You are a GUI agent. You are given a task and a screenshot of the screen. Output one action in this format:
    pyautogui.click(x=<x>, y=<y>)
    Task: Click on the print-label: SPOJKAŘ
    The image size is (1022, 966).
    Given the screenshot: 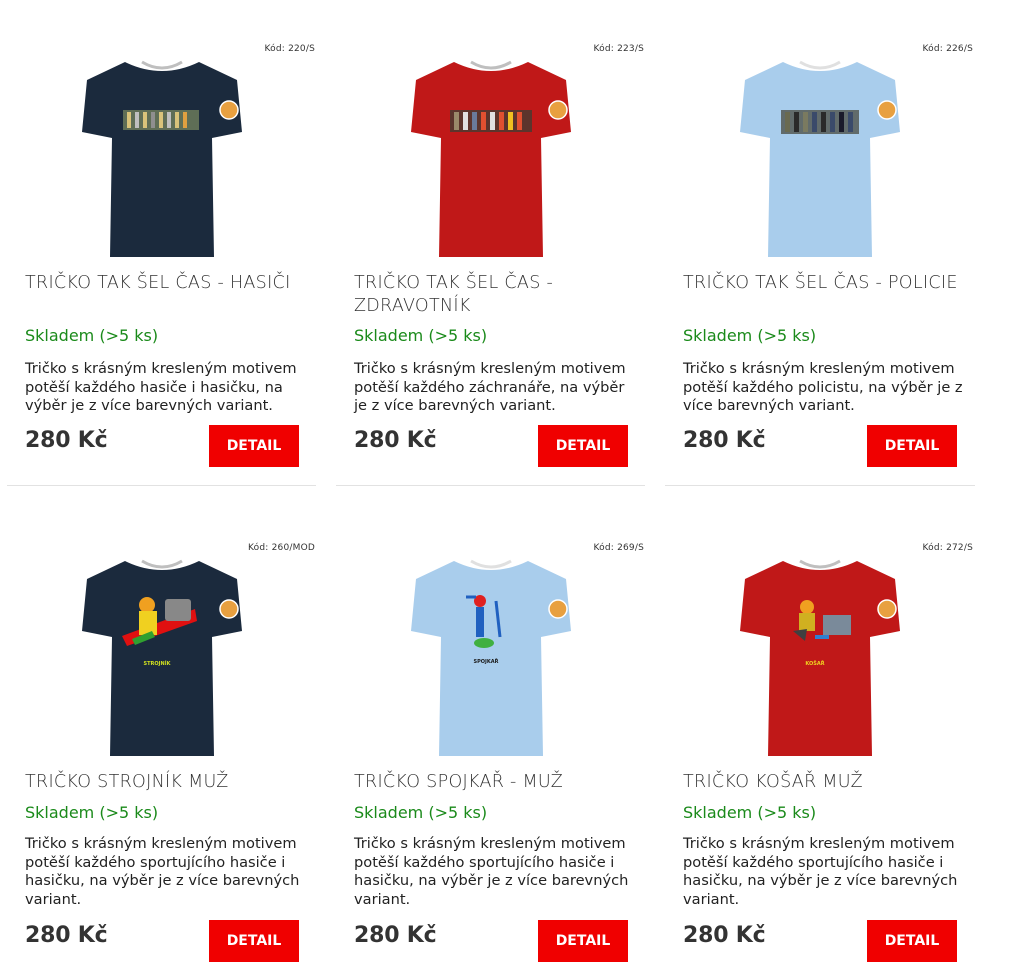 What is the action you would take?
    pyautogui.click(x=486, y=661)
    